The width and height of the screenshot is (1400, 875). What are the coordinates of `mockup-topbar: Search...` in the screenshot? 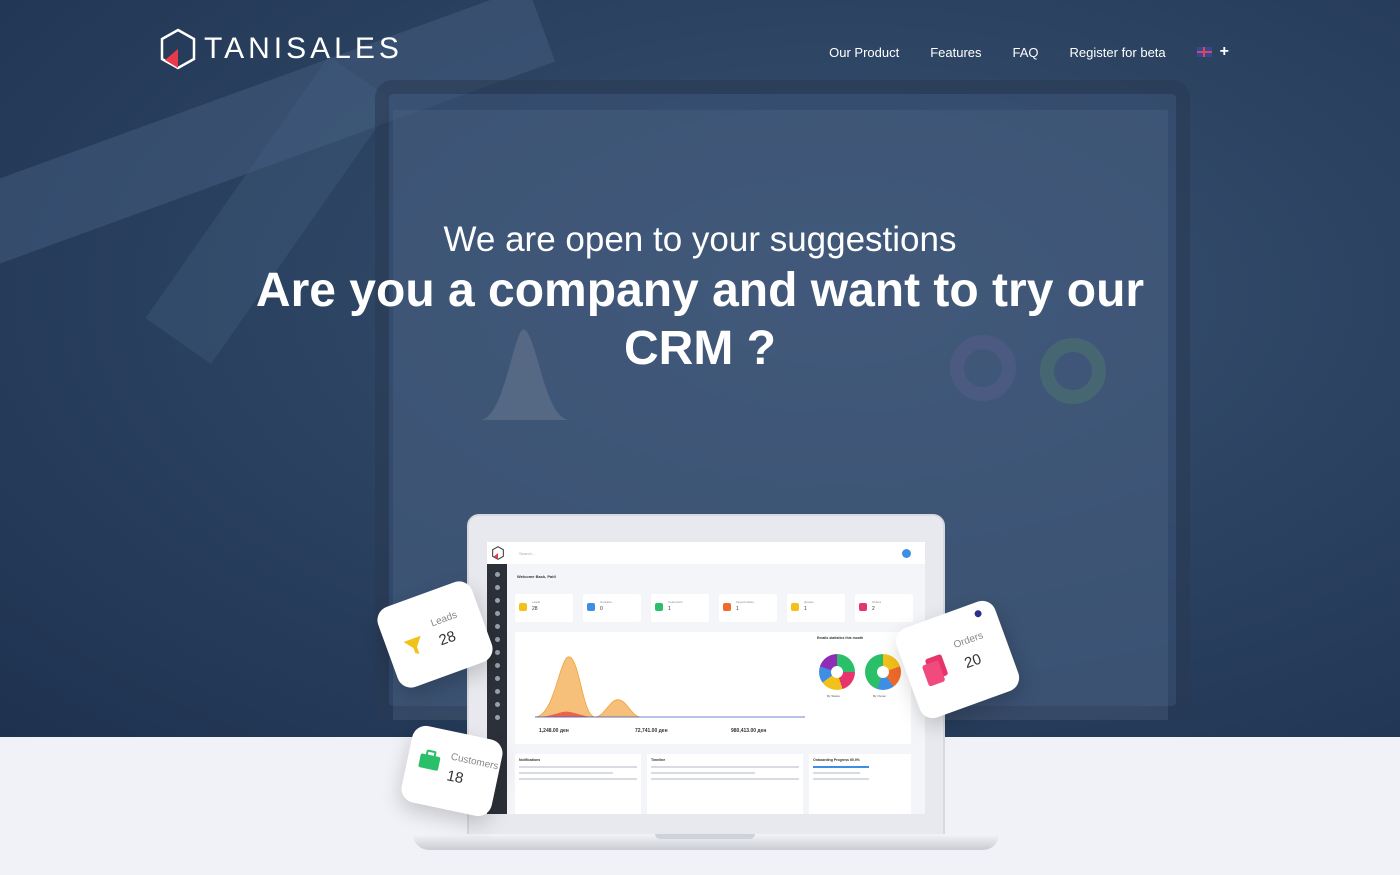 It's located at (706, 553).